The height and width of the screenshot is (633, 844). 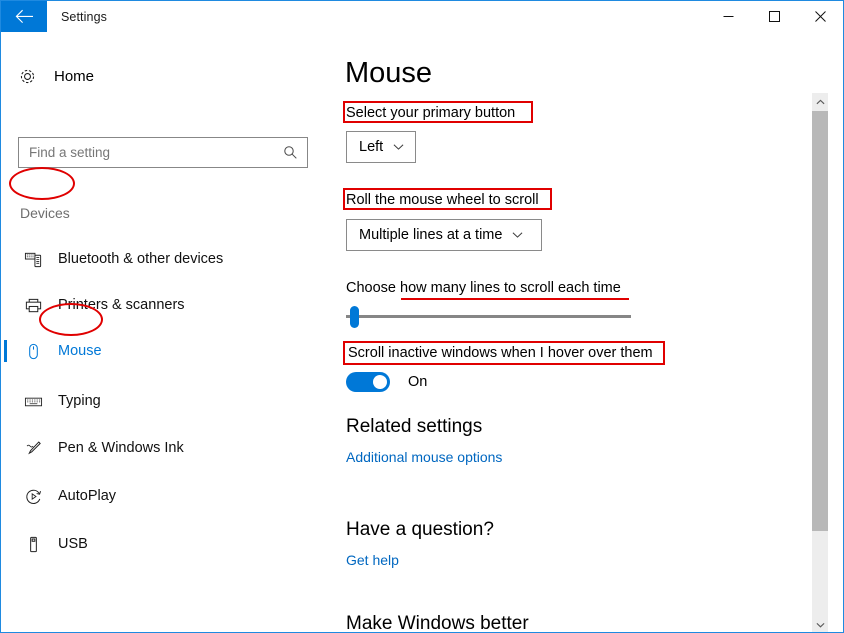 What do you see at coordinates (820, 321) in the screenshot?
I see `scrollbar-thumb` at bounding box center [820, 321].